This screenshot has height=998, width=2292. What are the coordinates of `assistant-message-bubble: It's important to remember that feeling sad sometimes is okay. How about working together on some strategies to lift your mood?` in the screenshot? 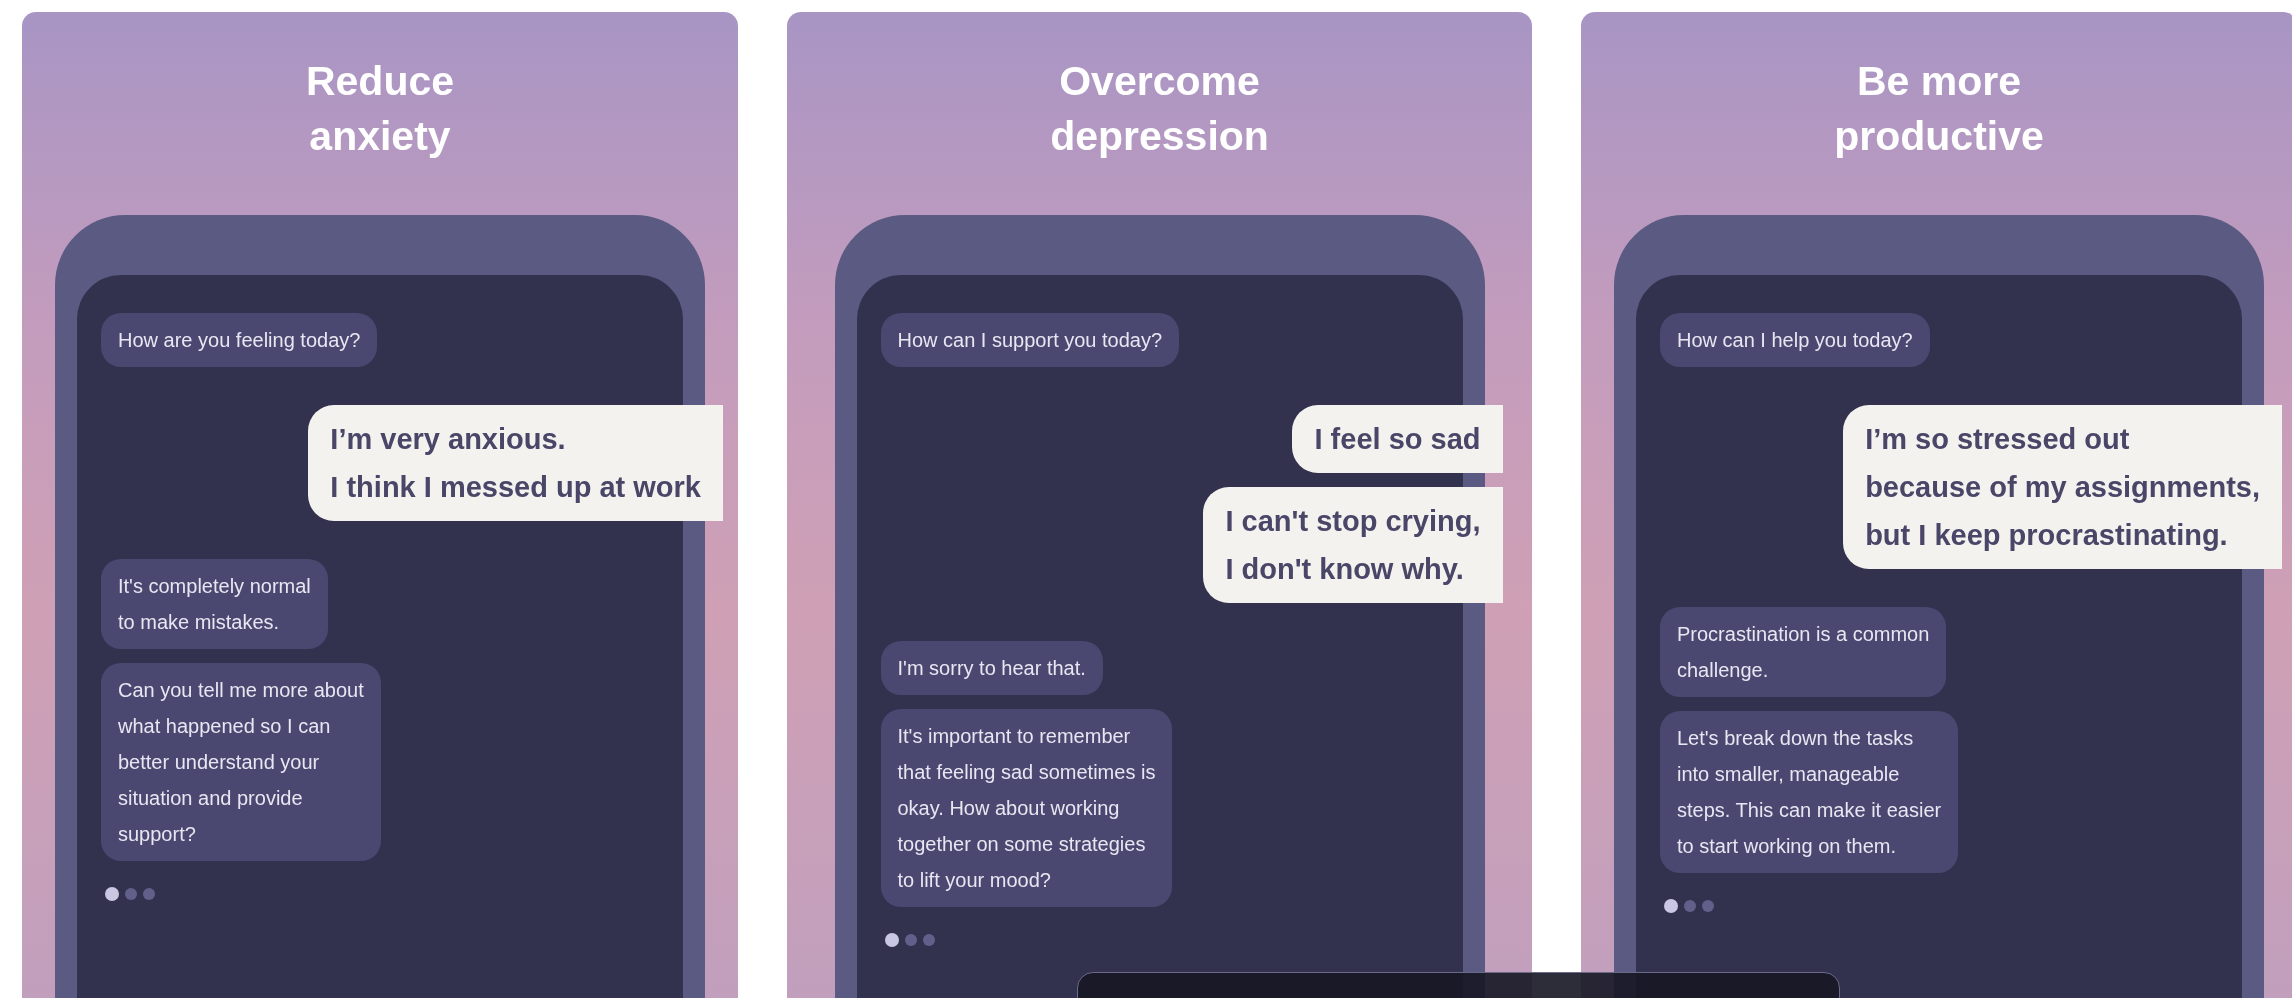 It's located at (1026, 808).